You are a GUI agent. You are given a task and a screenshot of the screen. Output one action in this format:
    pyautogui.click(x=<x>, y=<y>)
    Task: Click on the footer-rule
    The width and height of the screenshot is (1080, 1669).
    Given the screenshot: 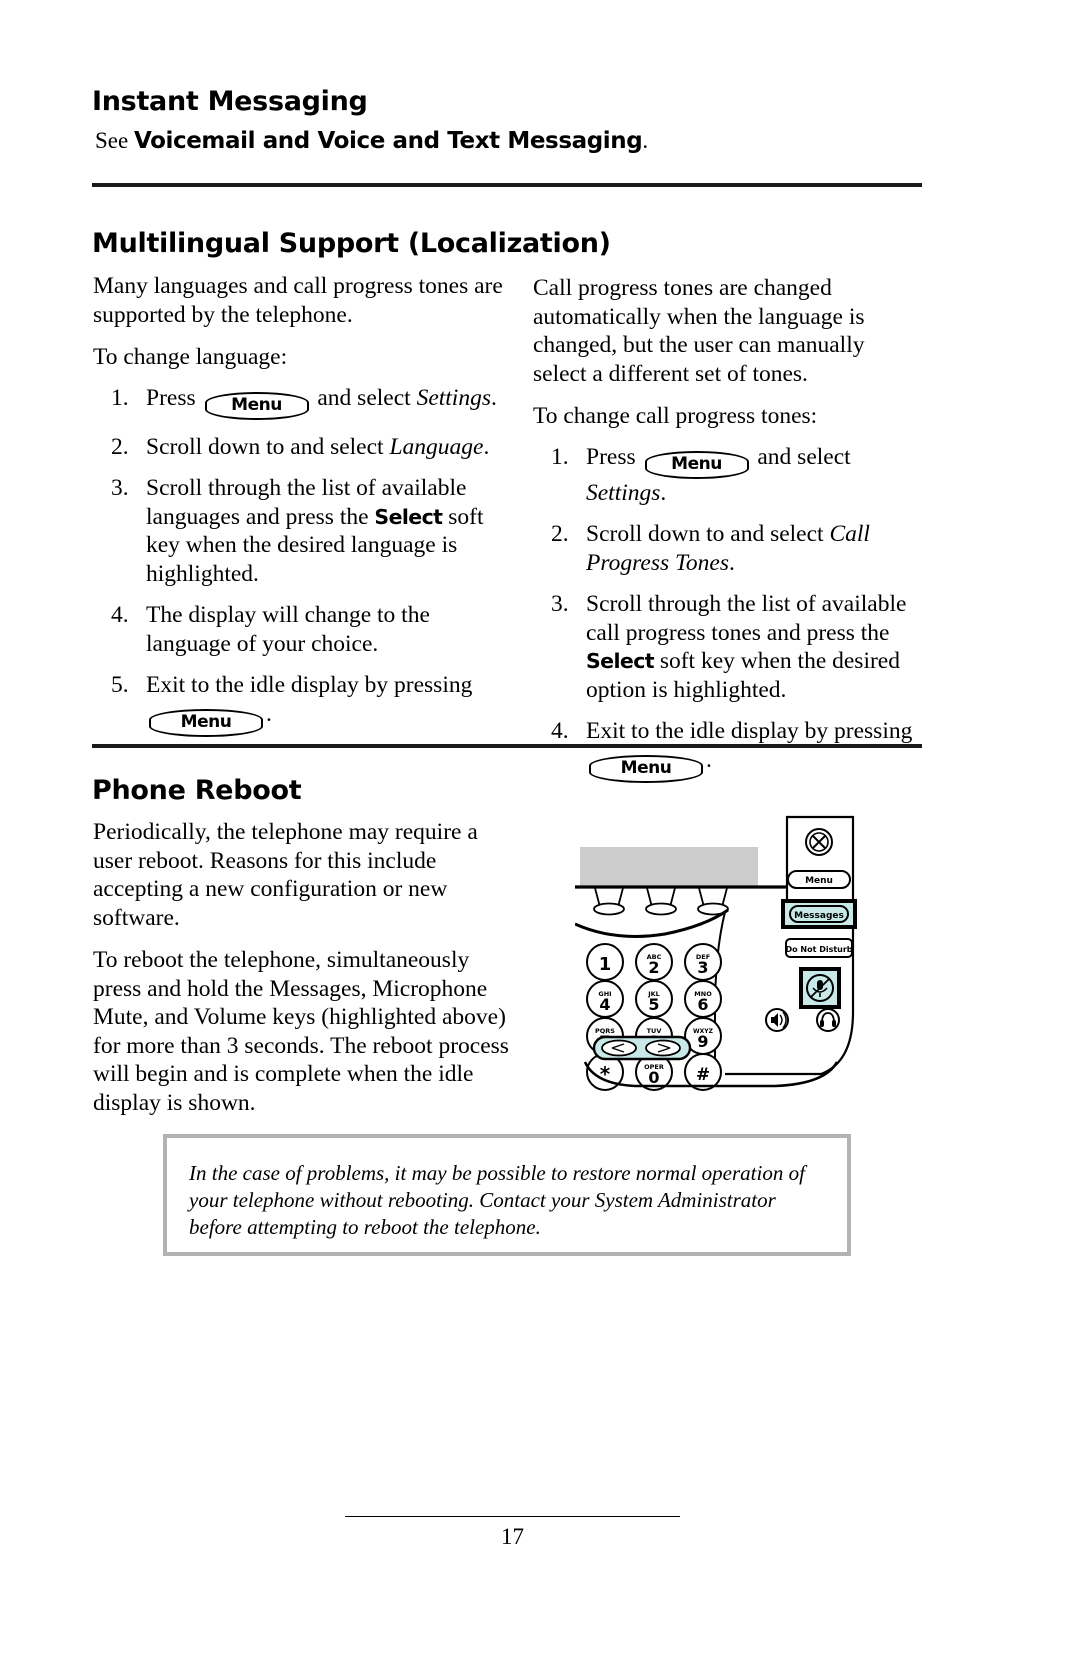 What is the action you would take?
    pyautogui.click(x=512, y=1516)
    